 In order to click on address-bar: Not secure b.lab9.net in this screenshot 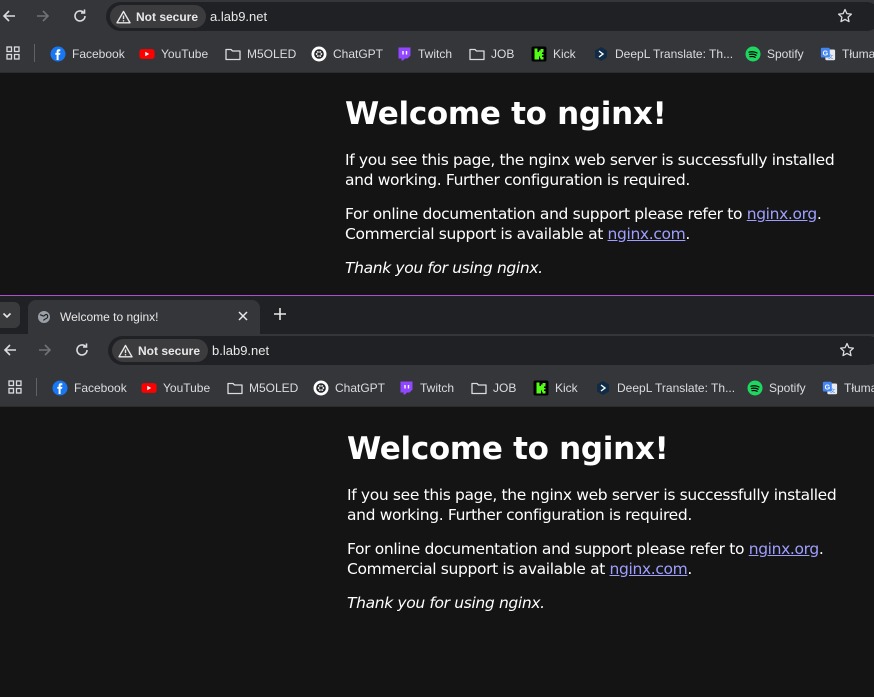, I will do `click(491, 350)`.